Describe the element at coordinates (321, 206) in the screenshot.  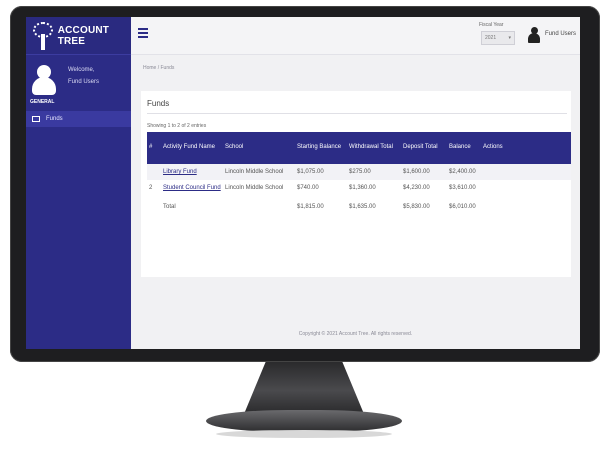
I see `total-starting: $1,815.00` at that location.